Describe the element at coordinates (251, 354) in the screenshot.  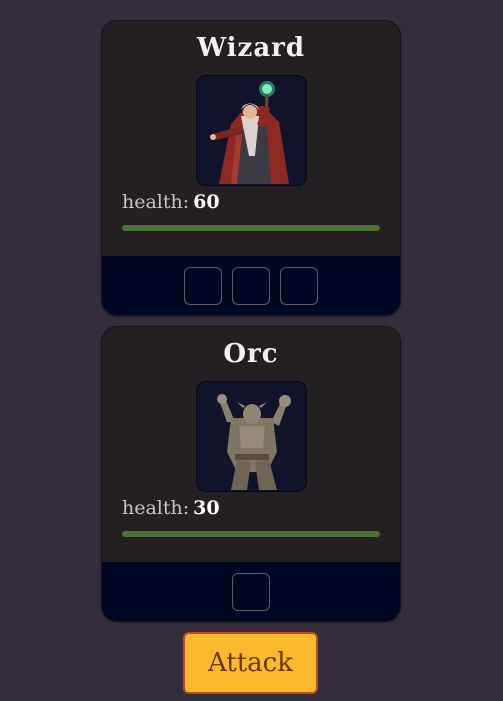
I see `character-name: Orc` at that location.